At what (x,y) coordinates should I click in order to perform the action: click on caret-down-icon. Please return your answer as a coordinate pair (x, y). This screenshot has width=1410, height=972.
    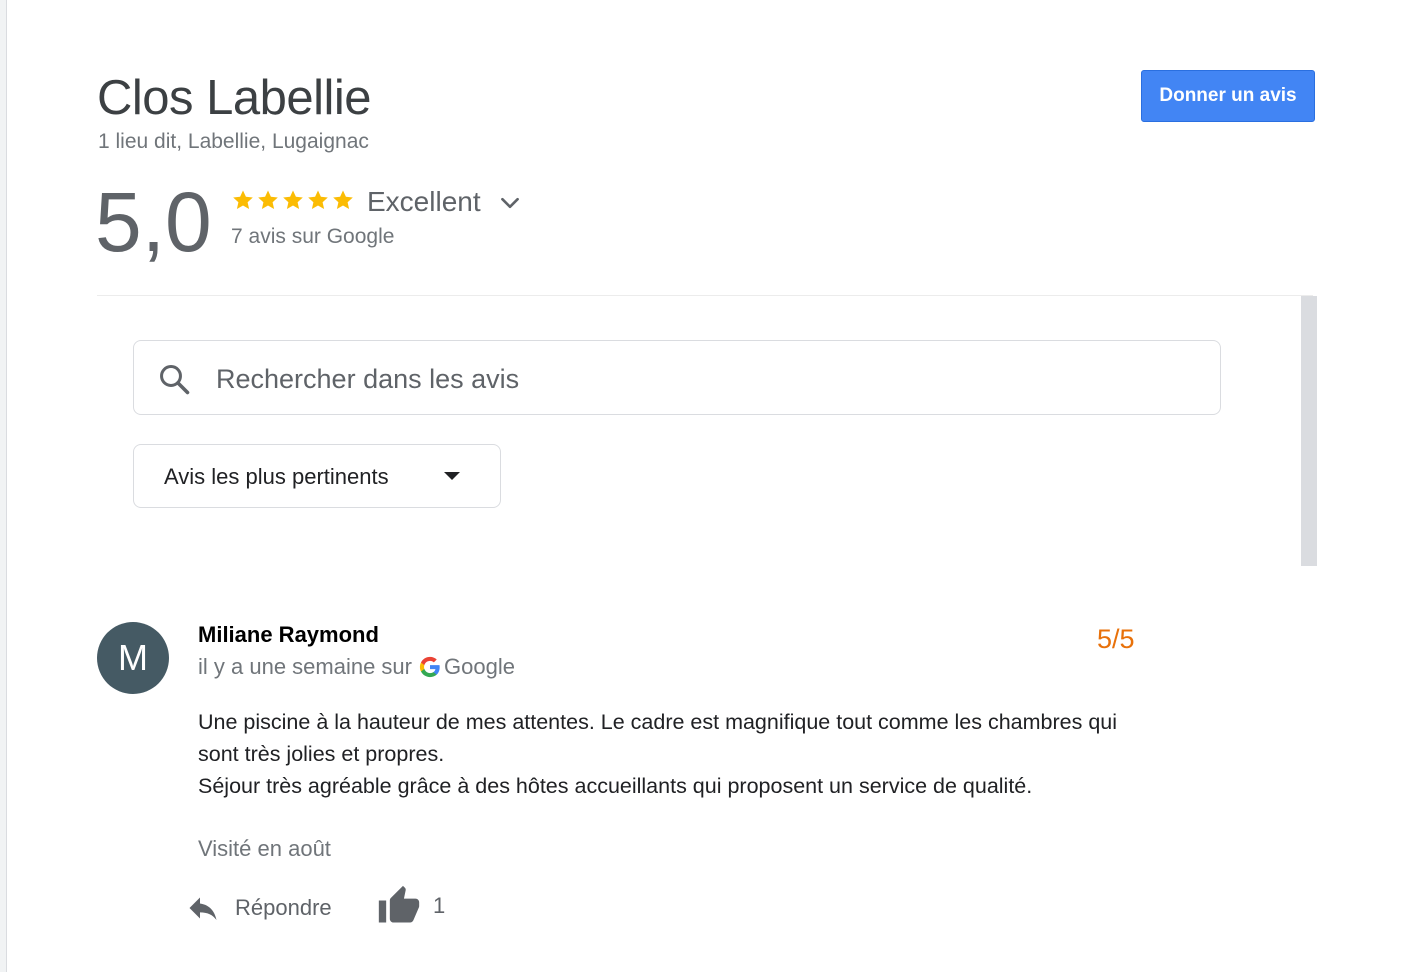
    Looking at the image, I should click on (452, 476).